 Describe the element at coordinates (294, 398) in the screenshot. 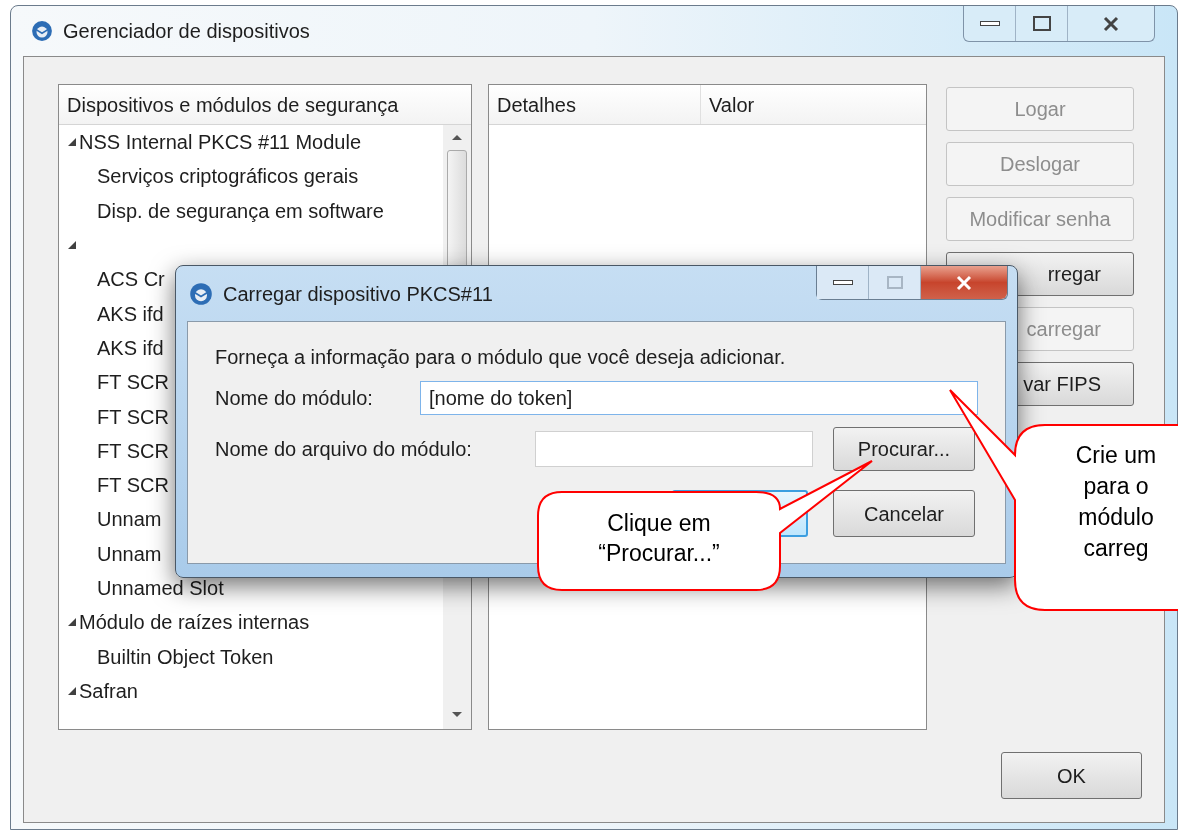

I see `field-label: Nome do módulo:` at that location.